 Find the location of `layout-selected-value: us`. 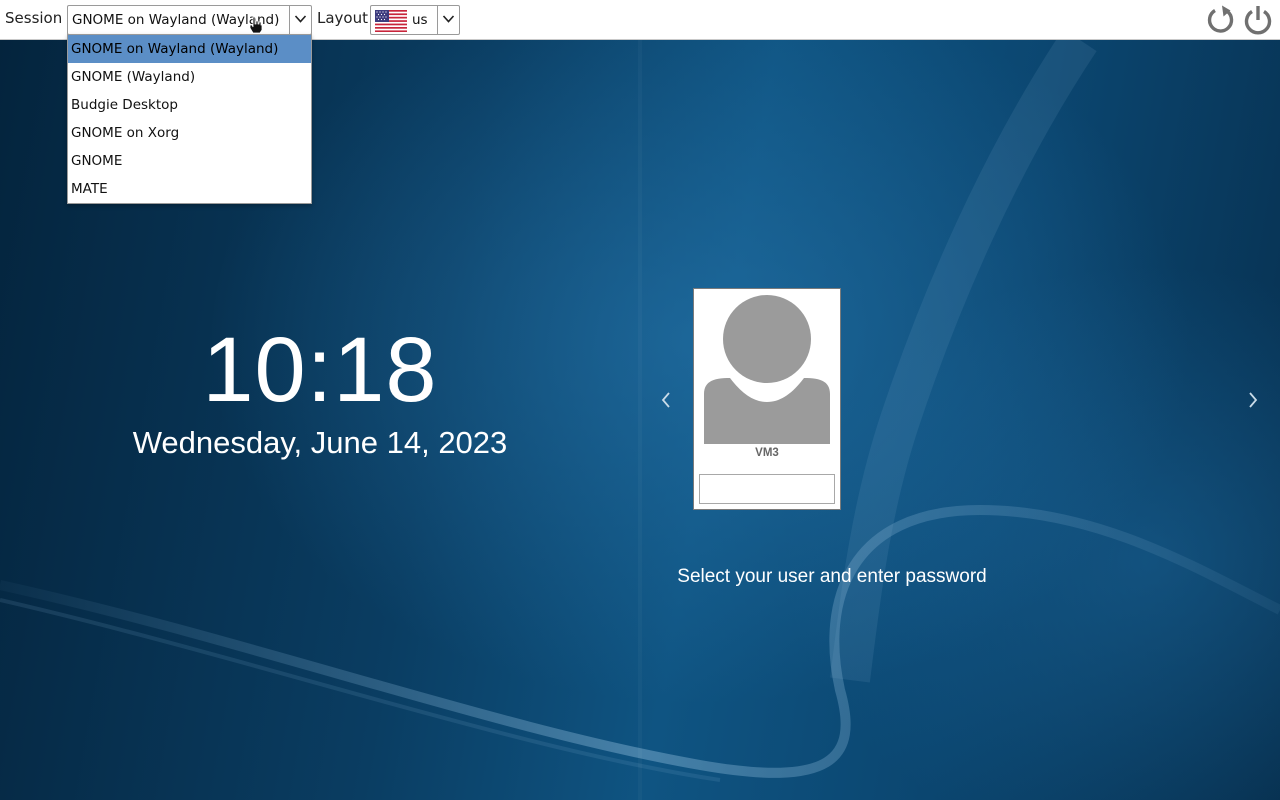

layout-selected-value: us is located at coordinates (420, 20).